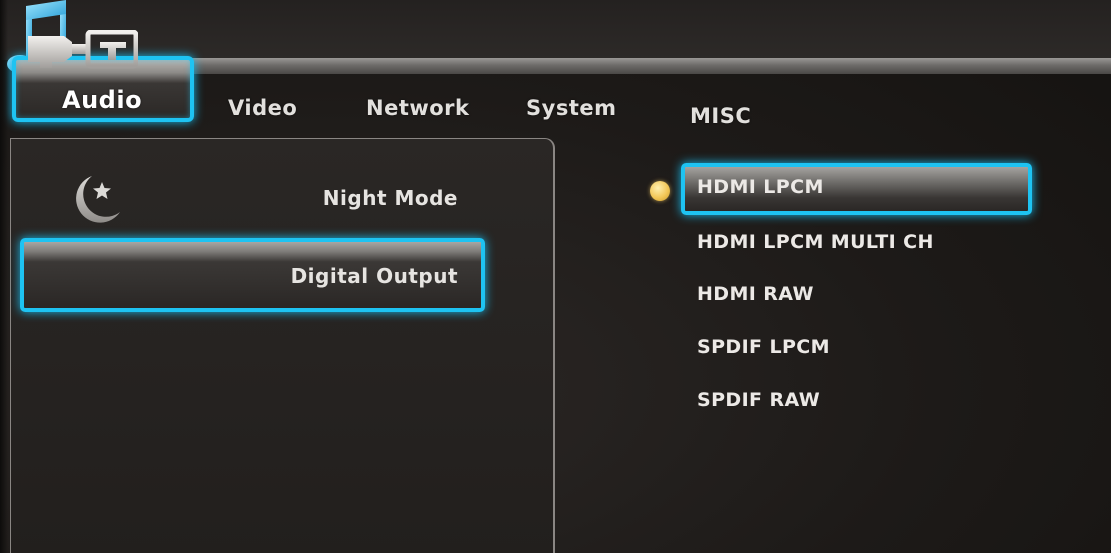 The height and width of the screenshot is (553, 1111). I want to click on tab-network: Network, so click(418, 108).